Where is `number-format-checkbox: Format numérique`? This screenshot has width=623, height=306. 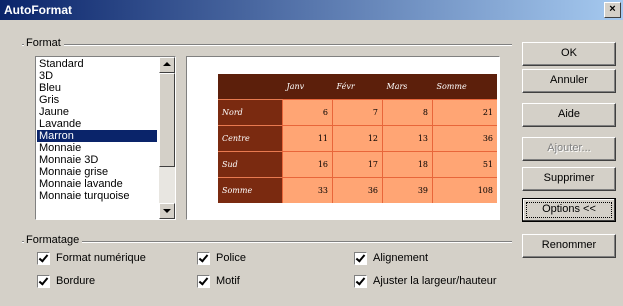
number-format-checkbox: Format numérique is located at coordinates (91, 259).